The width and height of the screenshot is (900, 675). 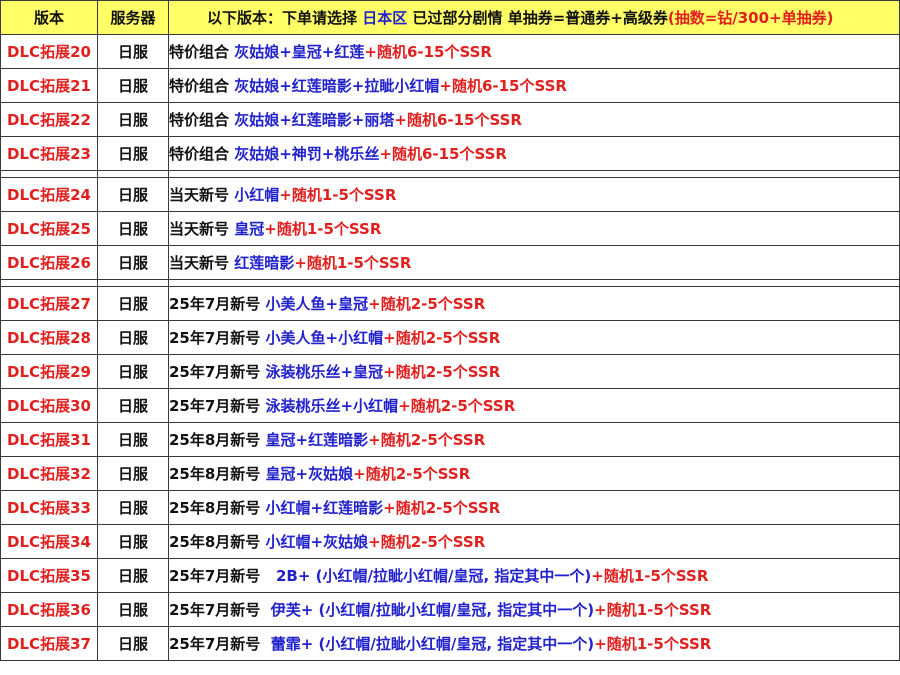 What do you see at coordinates (49, 473) in the screenshot?
I see `version-cell: DLC拓展32` at bounding box center [49, 473].